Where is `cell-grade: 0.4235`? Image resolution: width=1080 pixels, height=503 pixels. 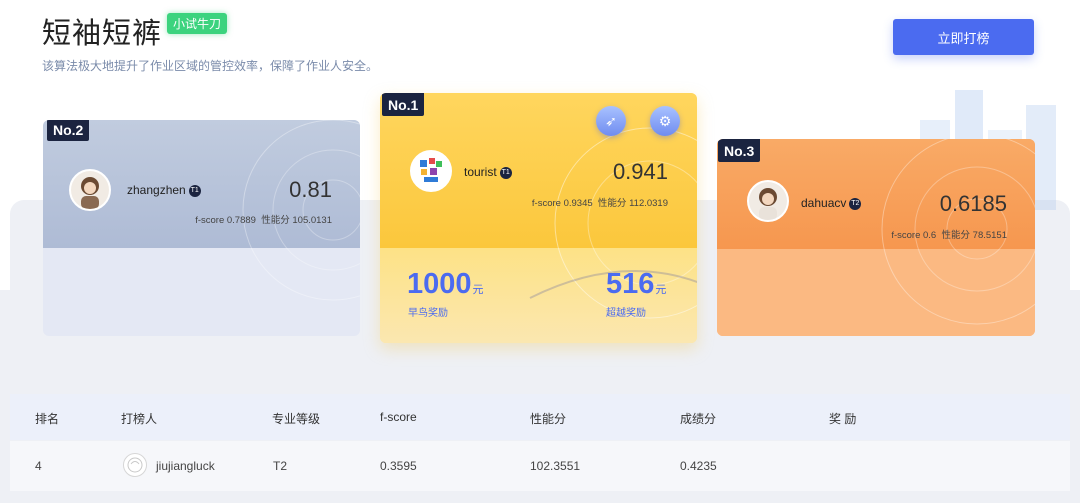
cell-grade: 0.4235 is located at coordinates (698, 466).